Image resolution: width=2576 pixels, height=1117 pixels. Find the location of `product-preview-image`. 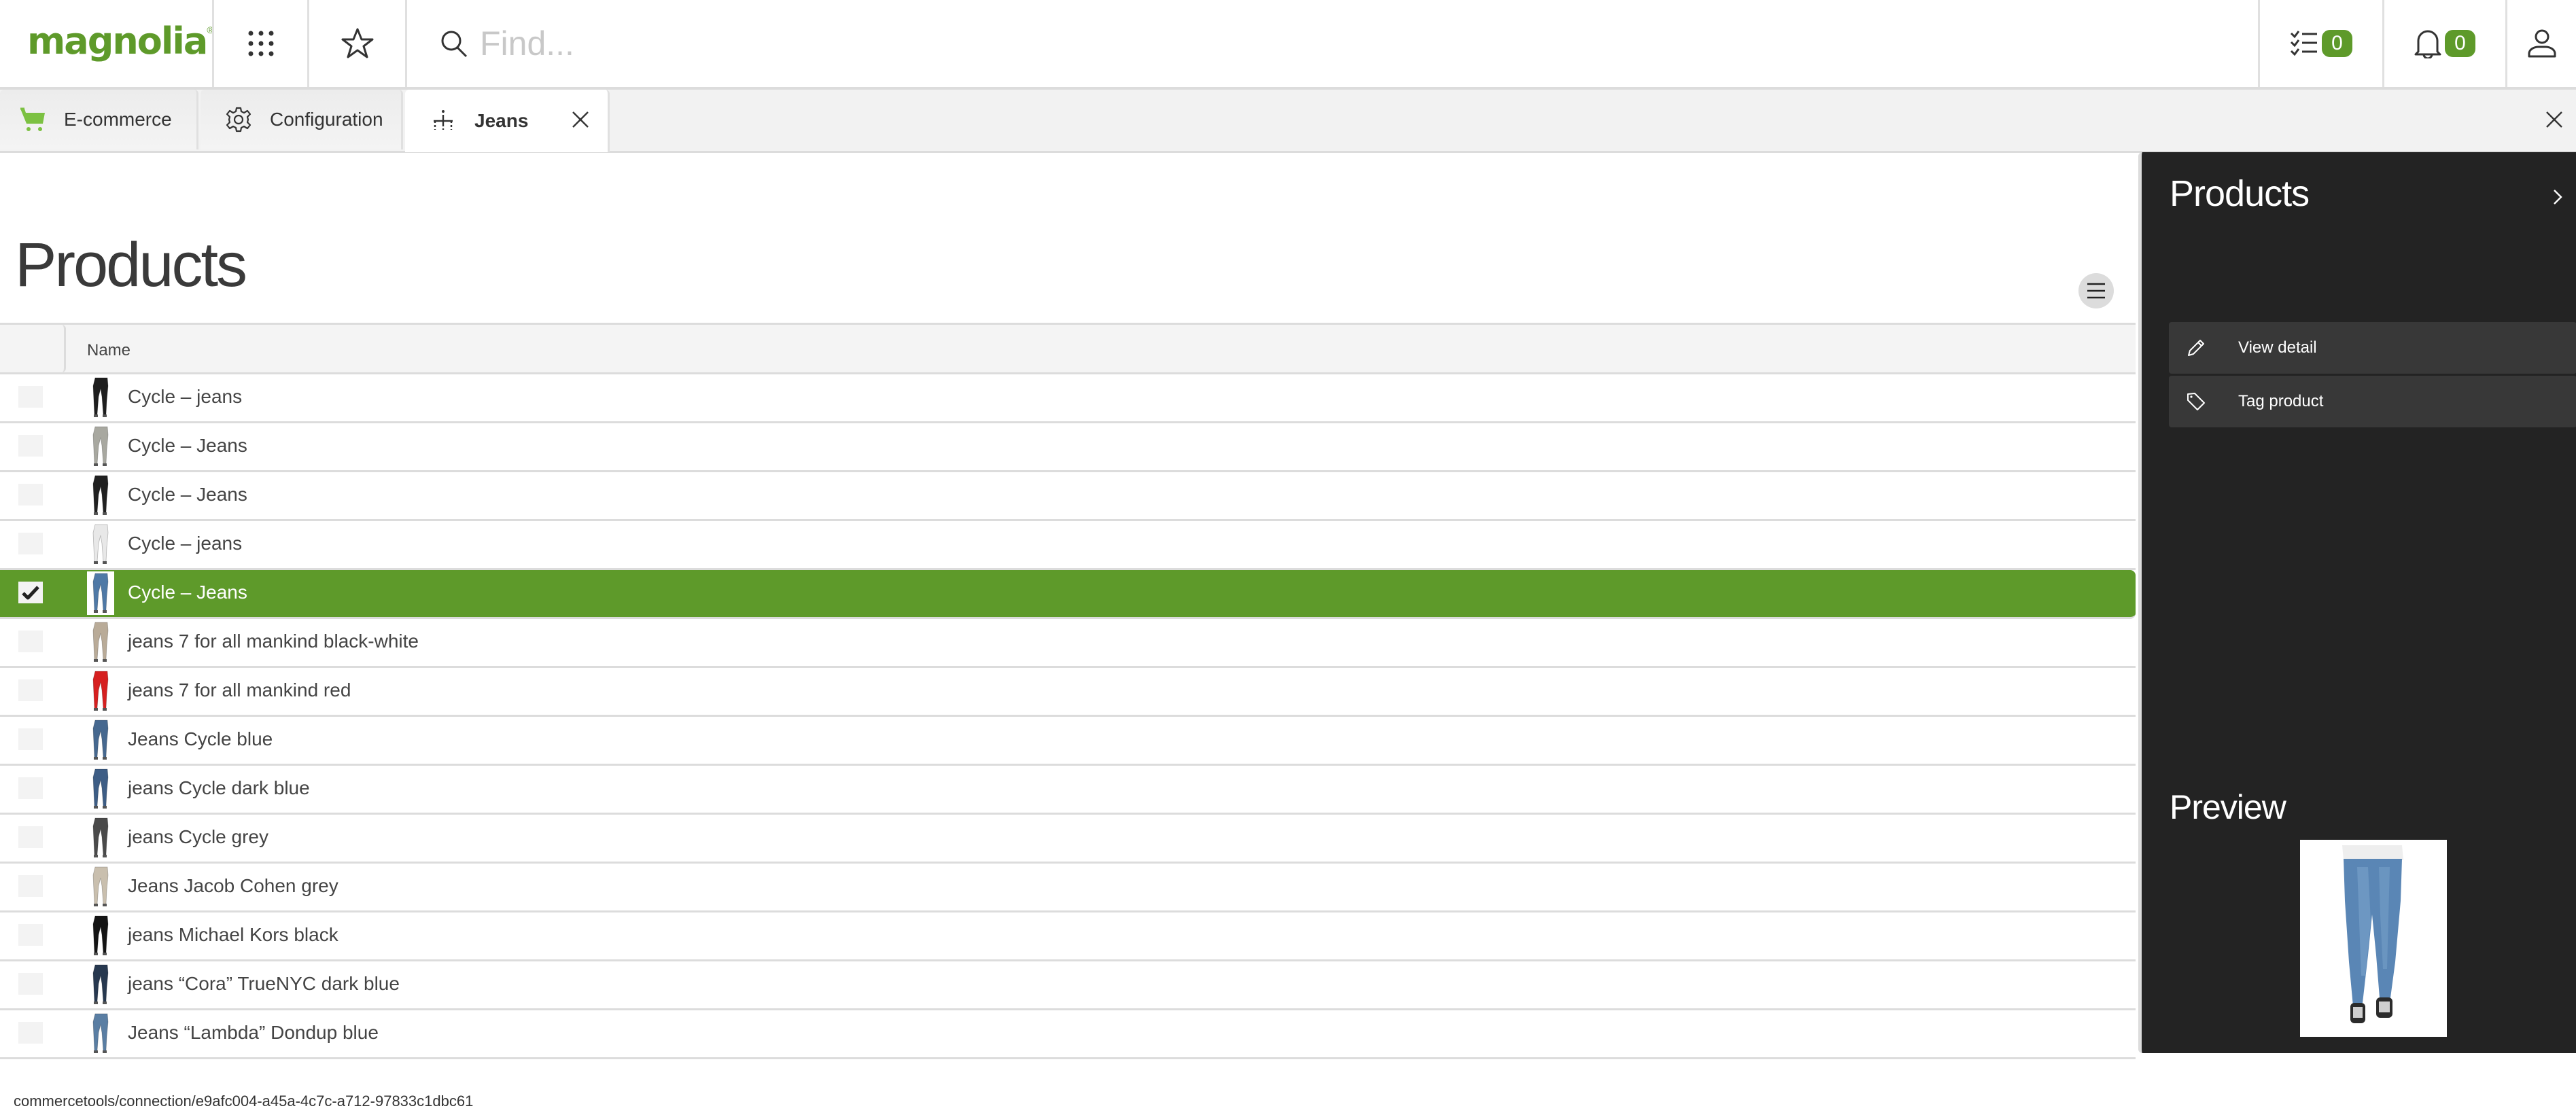

product-preview-image is located at coordinates (2373, 938).